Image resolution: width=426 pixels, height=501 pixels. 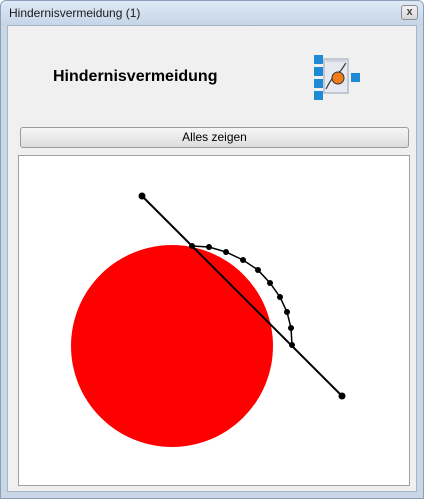 I want to click on window-title: Hindernisvermeidung (1), so click(x=75, y=13).